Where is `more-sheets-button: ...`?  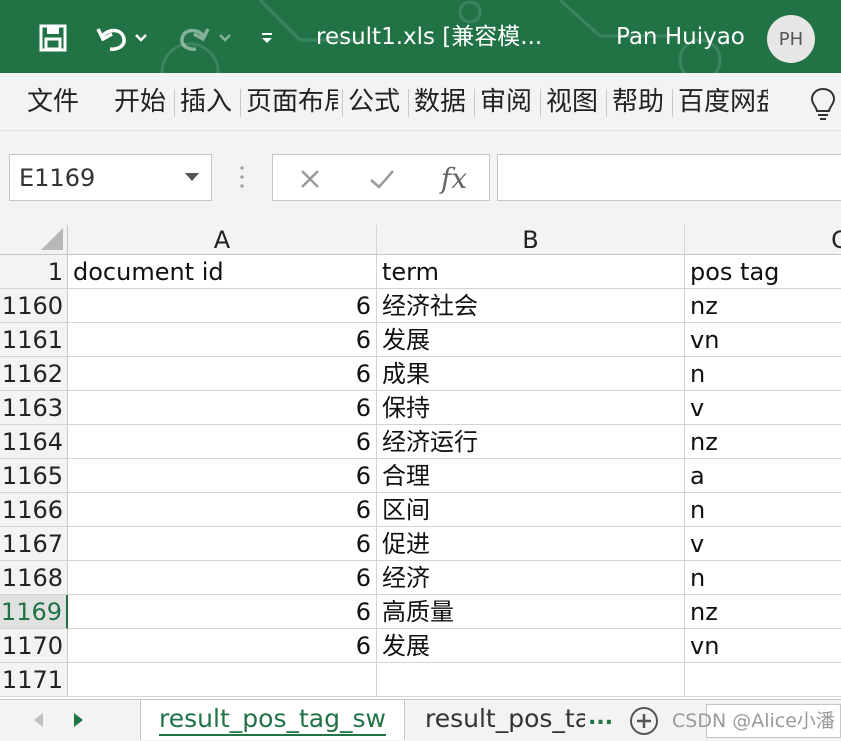
more-sheets-button: ... is located at coordinates (600, 718).